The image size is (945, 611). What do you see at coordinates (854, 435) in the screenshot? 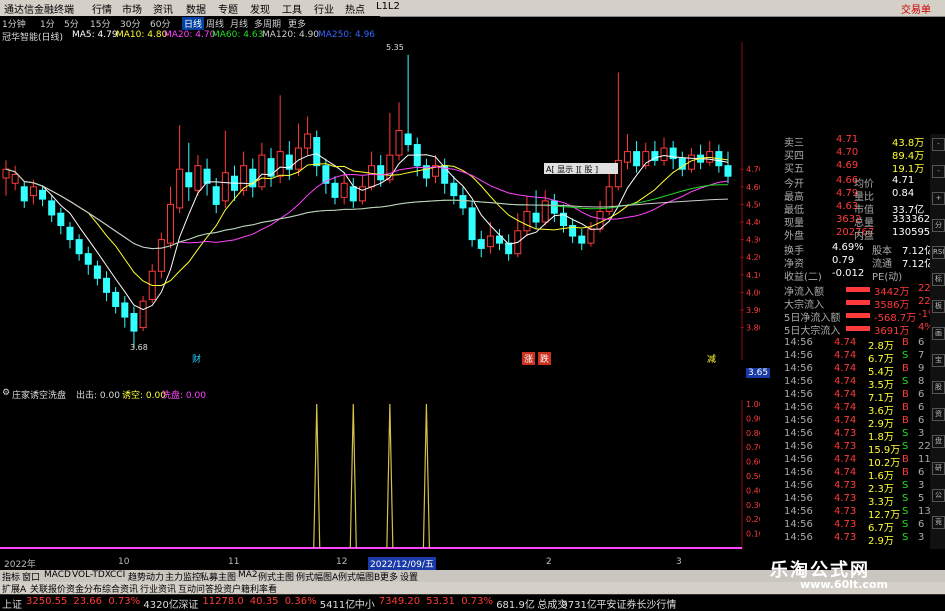
I see `tick-row: 14:56 4.73 1.8万 S 3` at bounding box center [854, 435].